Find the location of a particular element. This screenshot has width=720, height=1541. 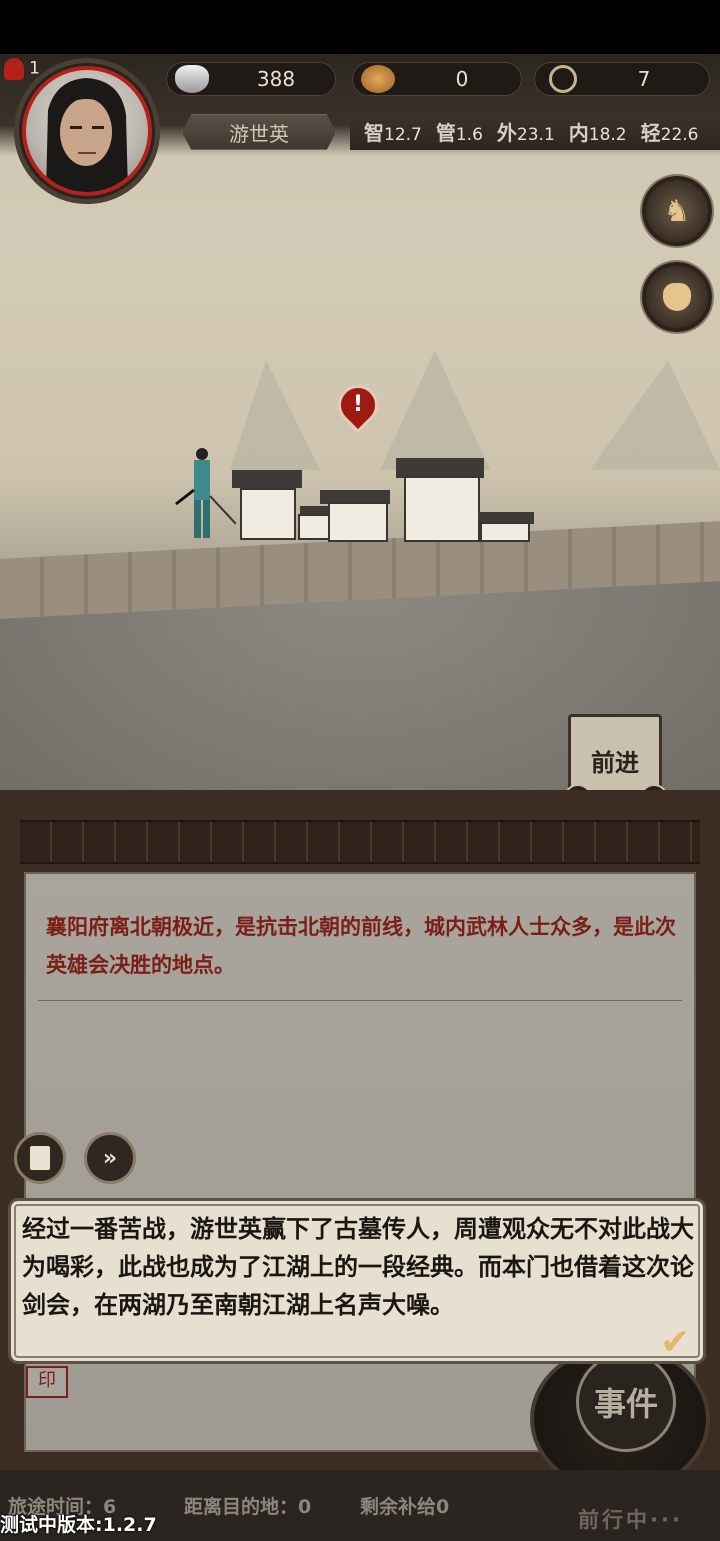

horse-button: ♞ is located at coordinates (677, 211).